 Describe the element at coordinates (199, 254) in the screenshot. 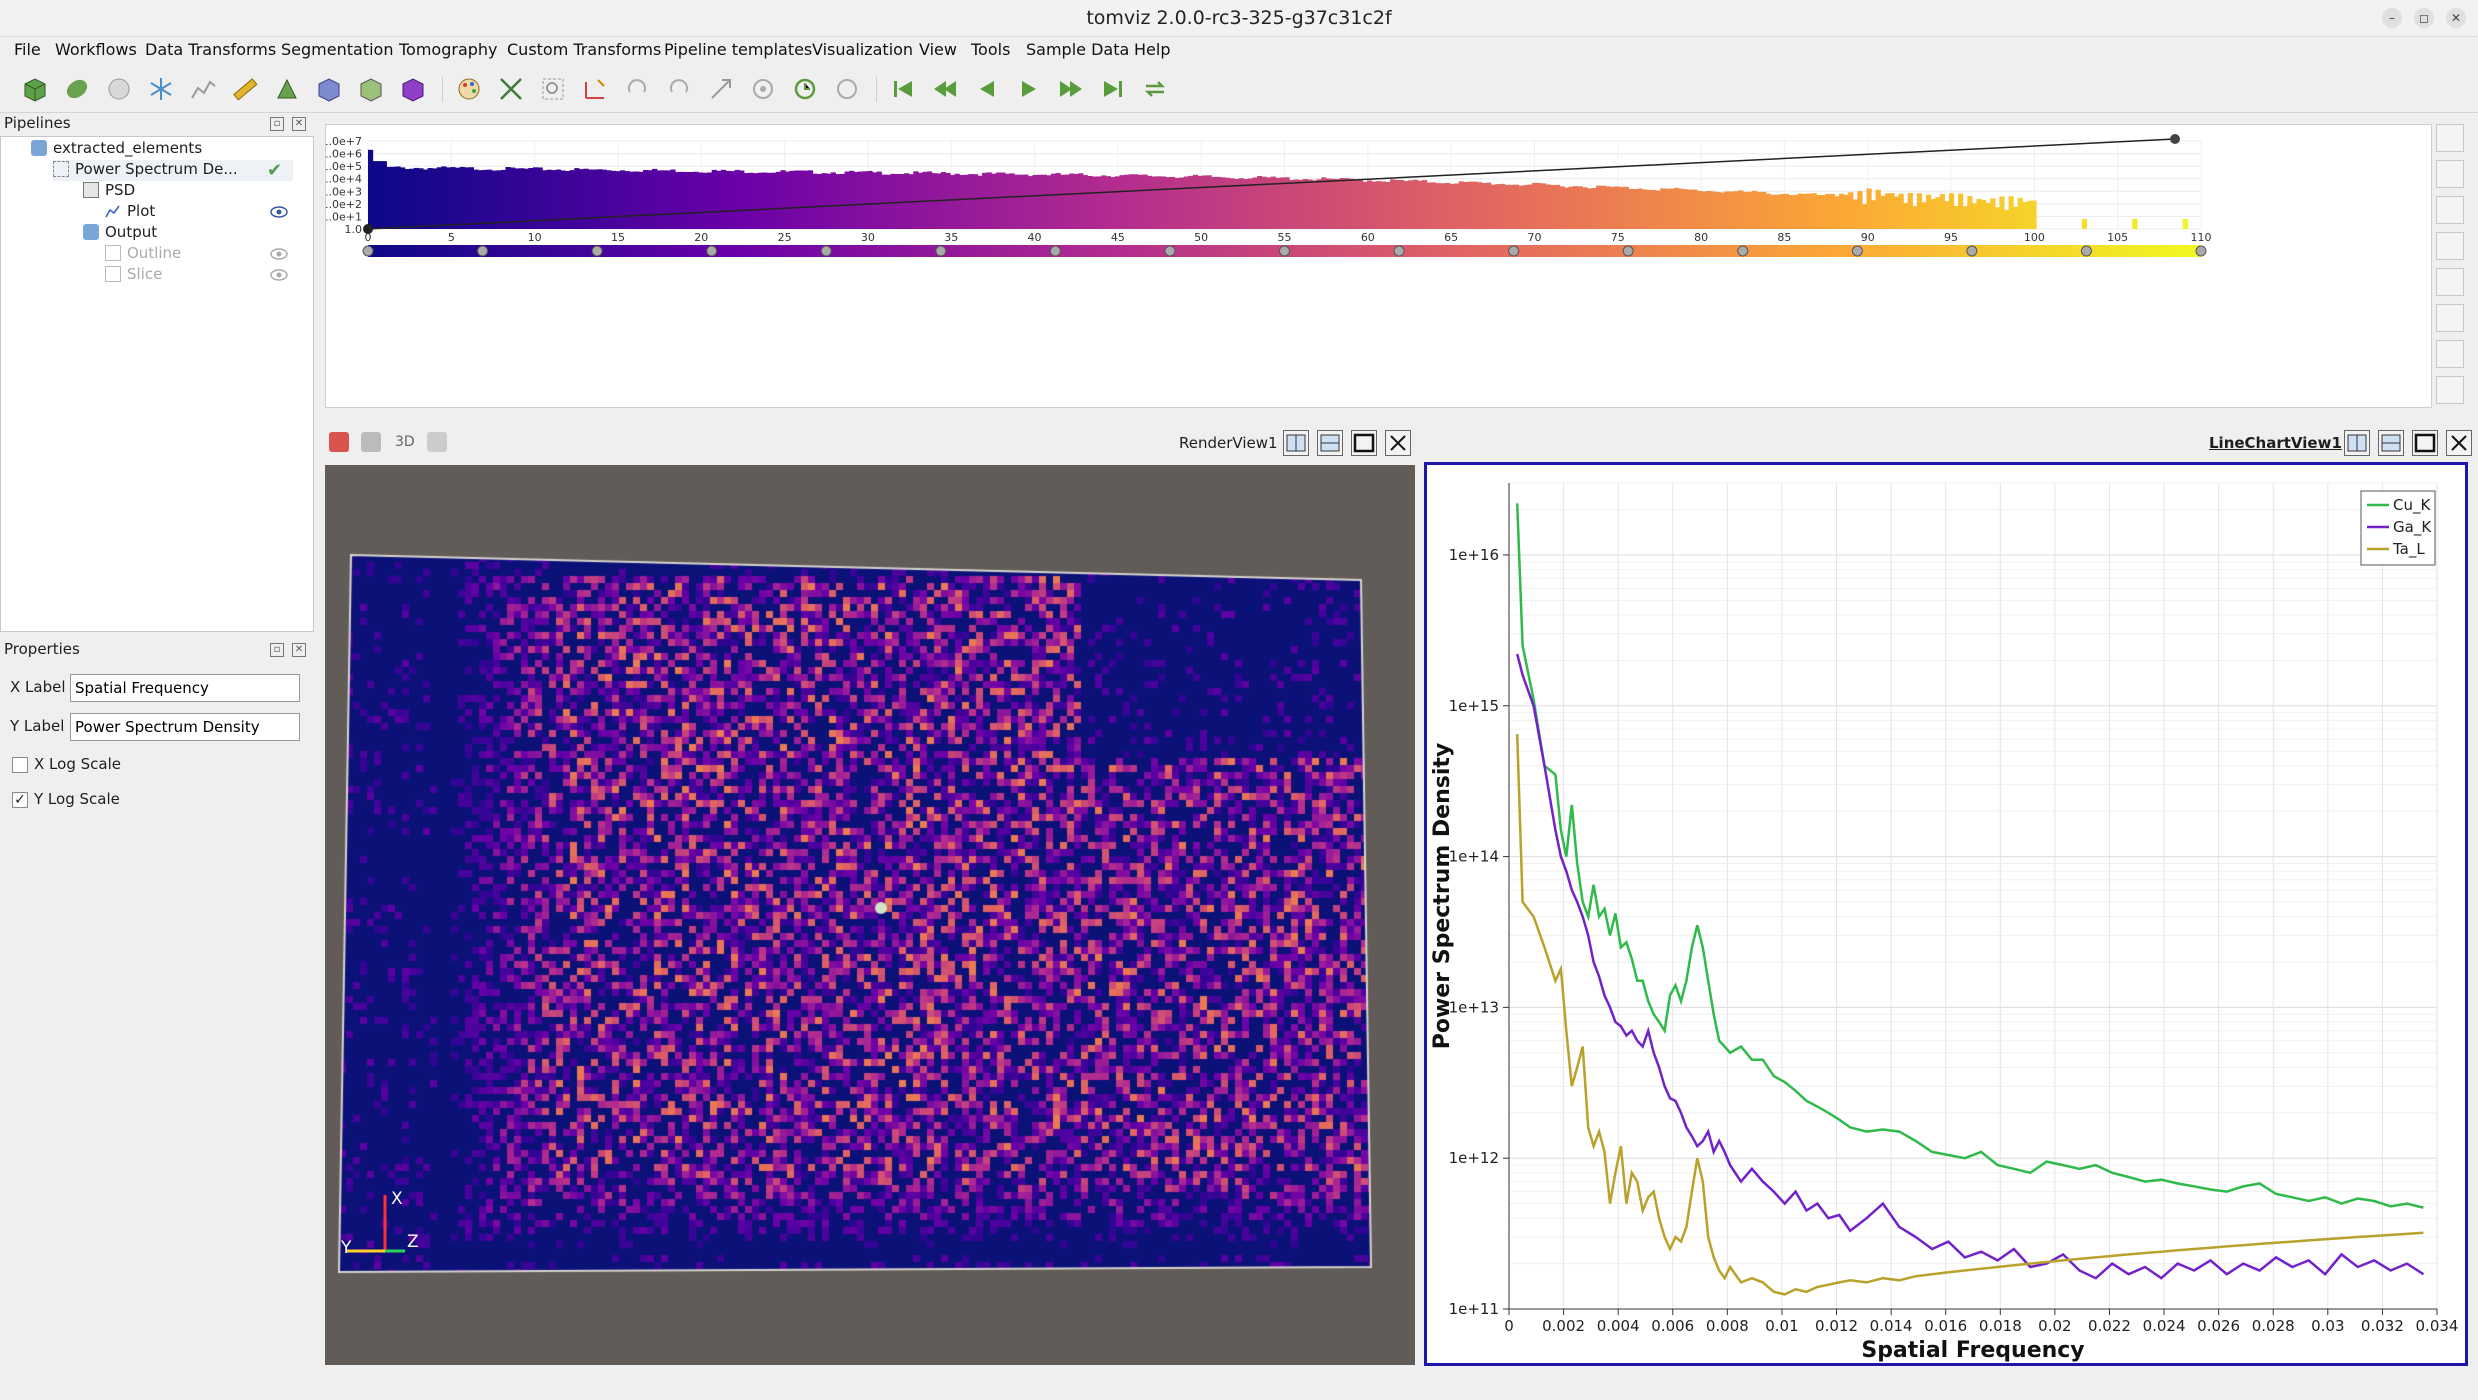

I see `tree-item-outline: Outline` at that location.